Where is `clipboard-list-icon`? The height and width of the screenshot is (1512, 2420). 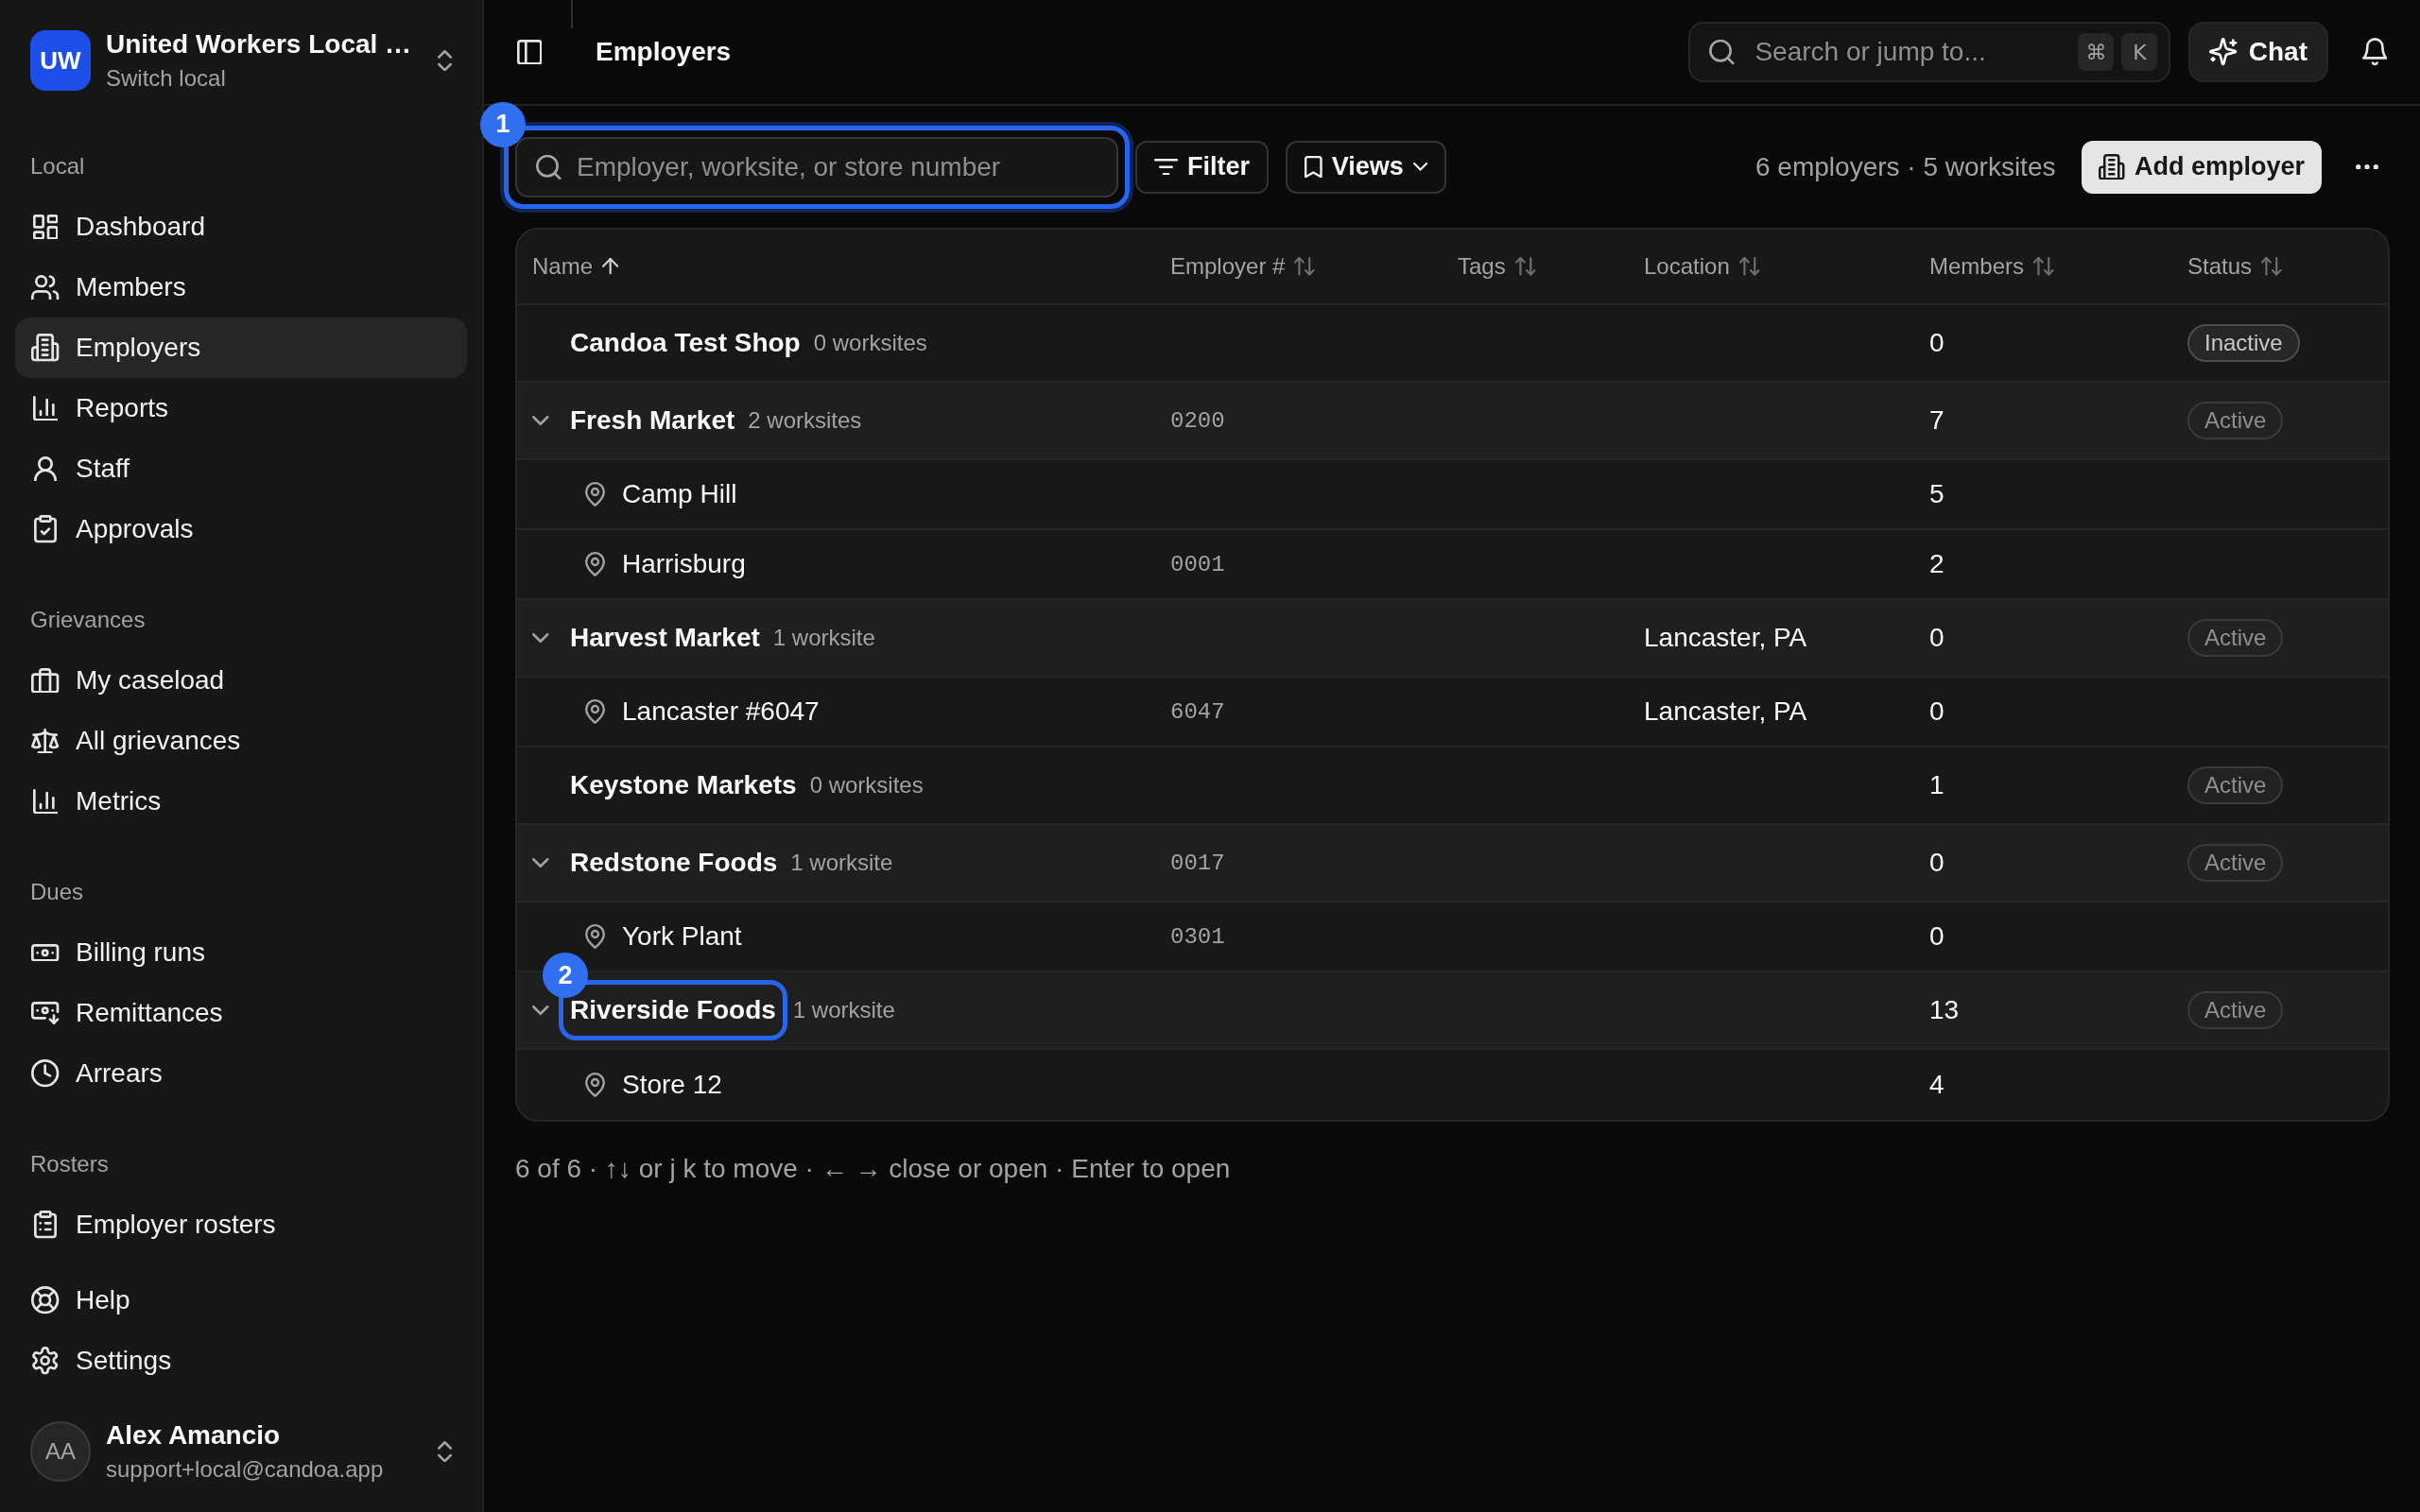
clipboard-list-icon is located at coordinates (45, 1225).